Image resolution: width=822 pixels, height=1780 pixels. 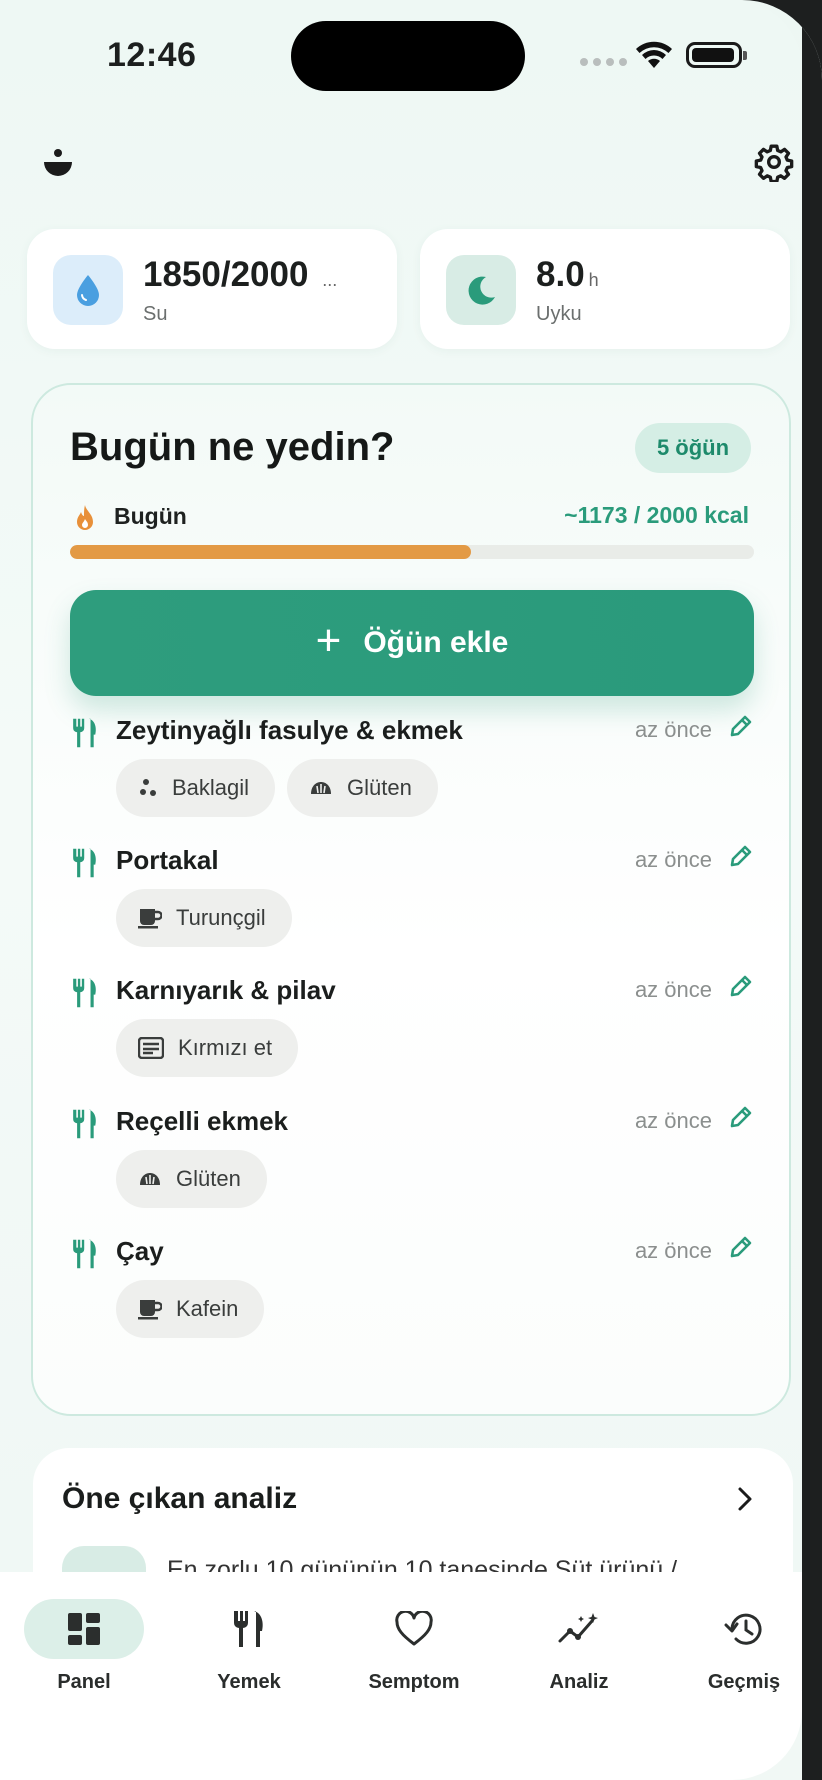 What do you see at coordinates (693, 448) in the screenshot?
I see `meal-count-badge: 5 öğün` at bounding box center [693, 448].